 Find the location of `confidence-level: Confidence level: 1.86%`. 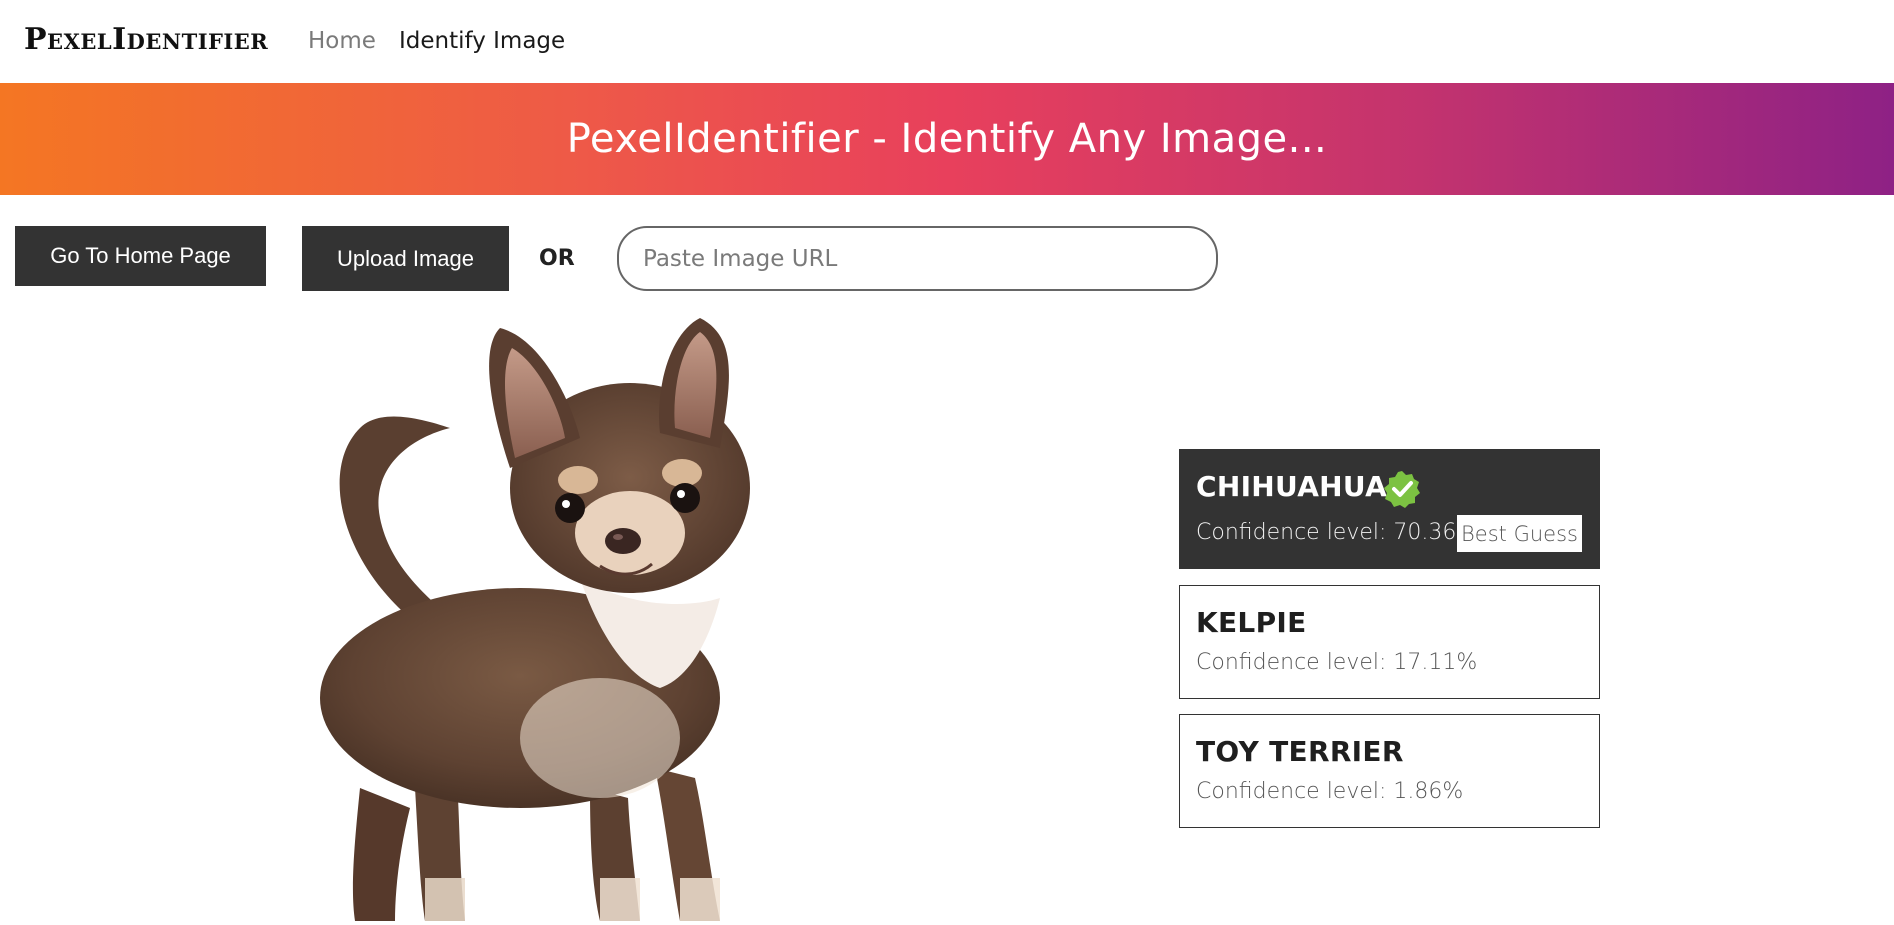

confidence-level: Confidence level: 1.86% is located at coordinates (1330, 791).